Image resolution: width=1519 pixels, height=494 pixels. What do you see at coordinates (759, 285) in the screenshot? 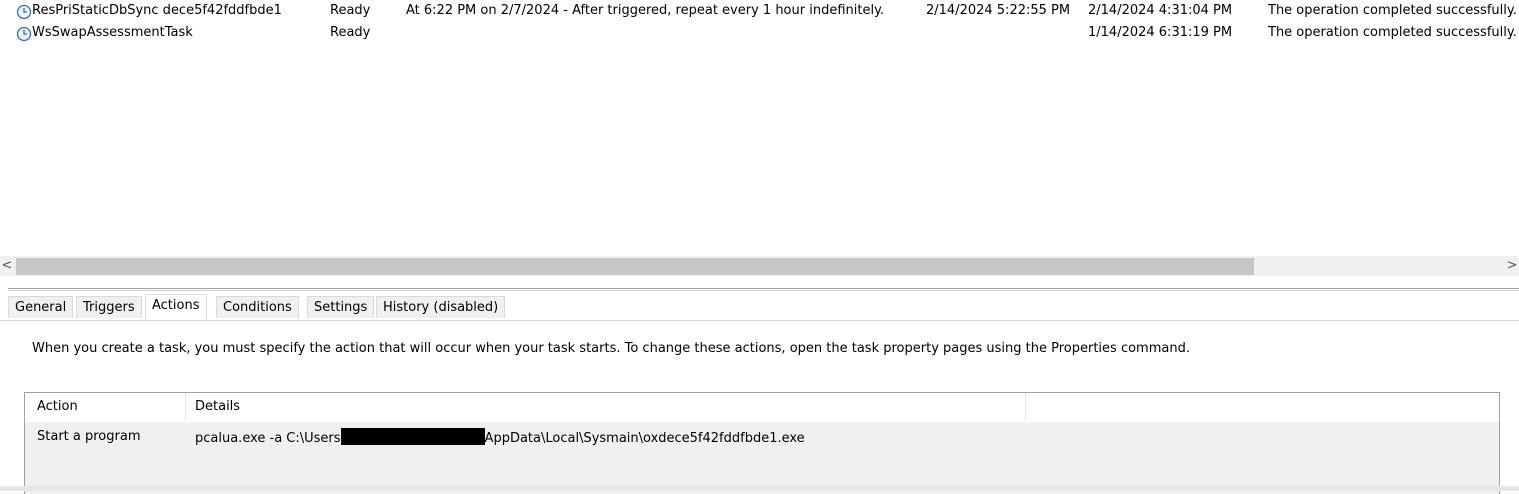
I see `pane-splitter` at bounding box center [759, 285].